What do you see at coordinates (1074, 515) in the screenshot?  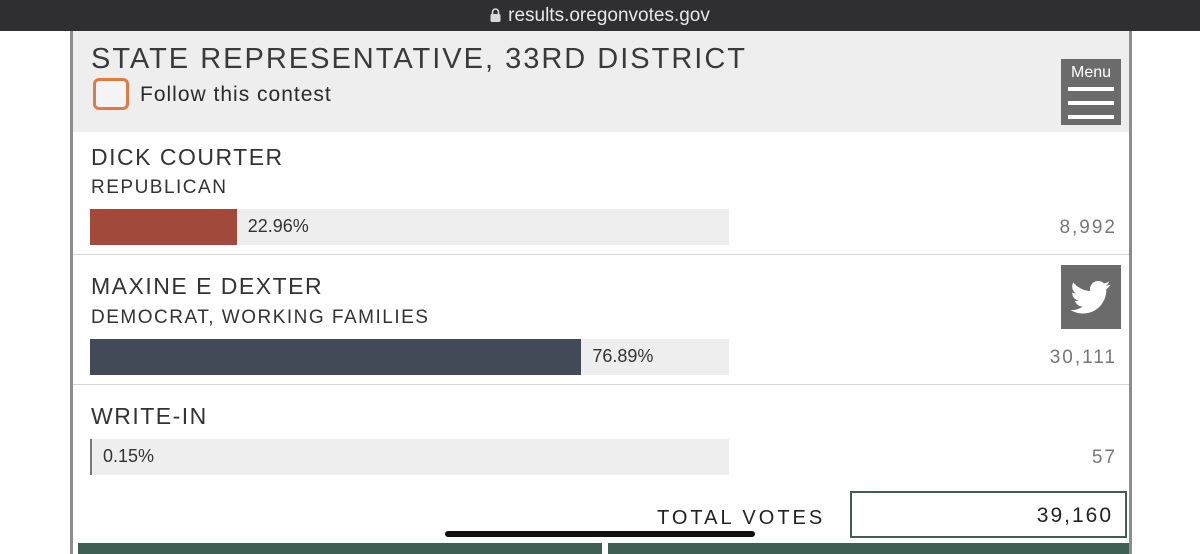 I see `total-votes-value: 39,160` at bounding box center [1074, 515].